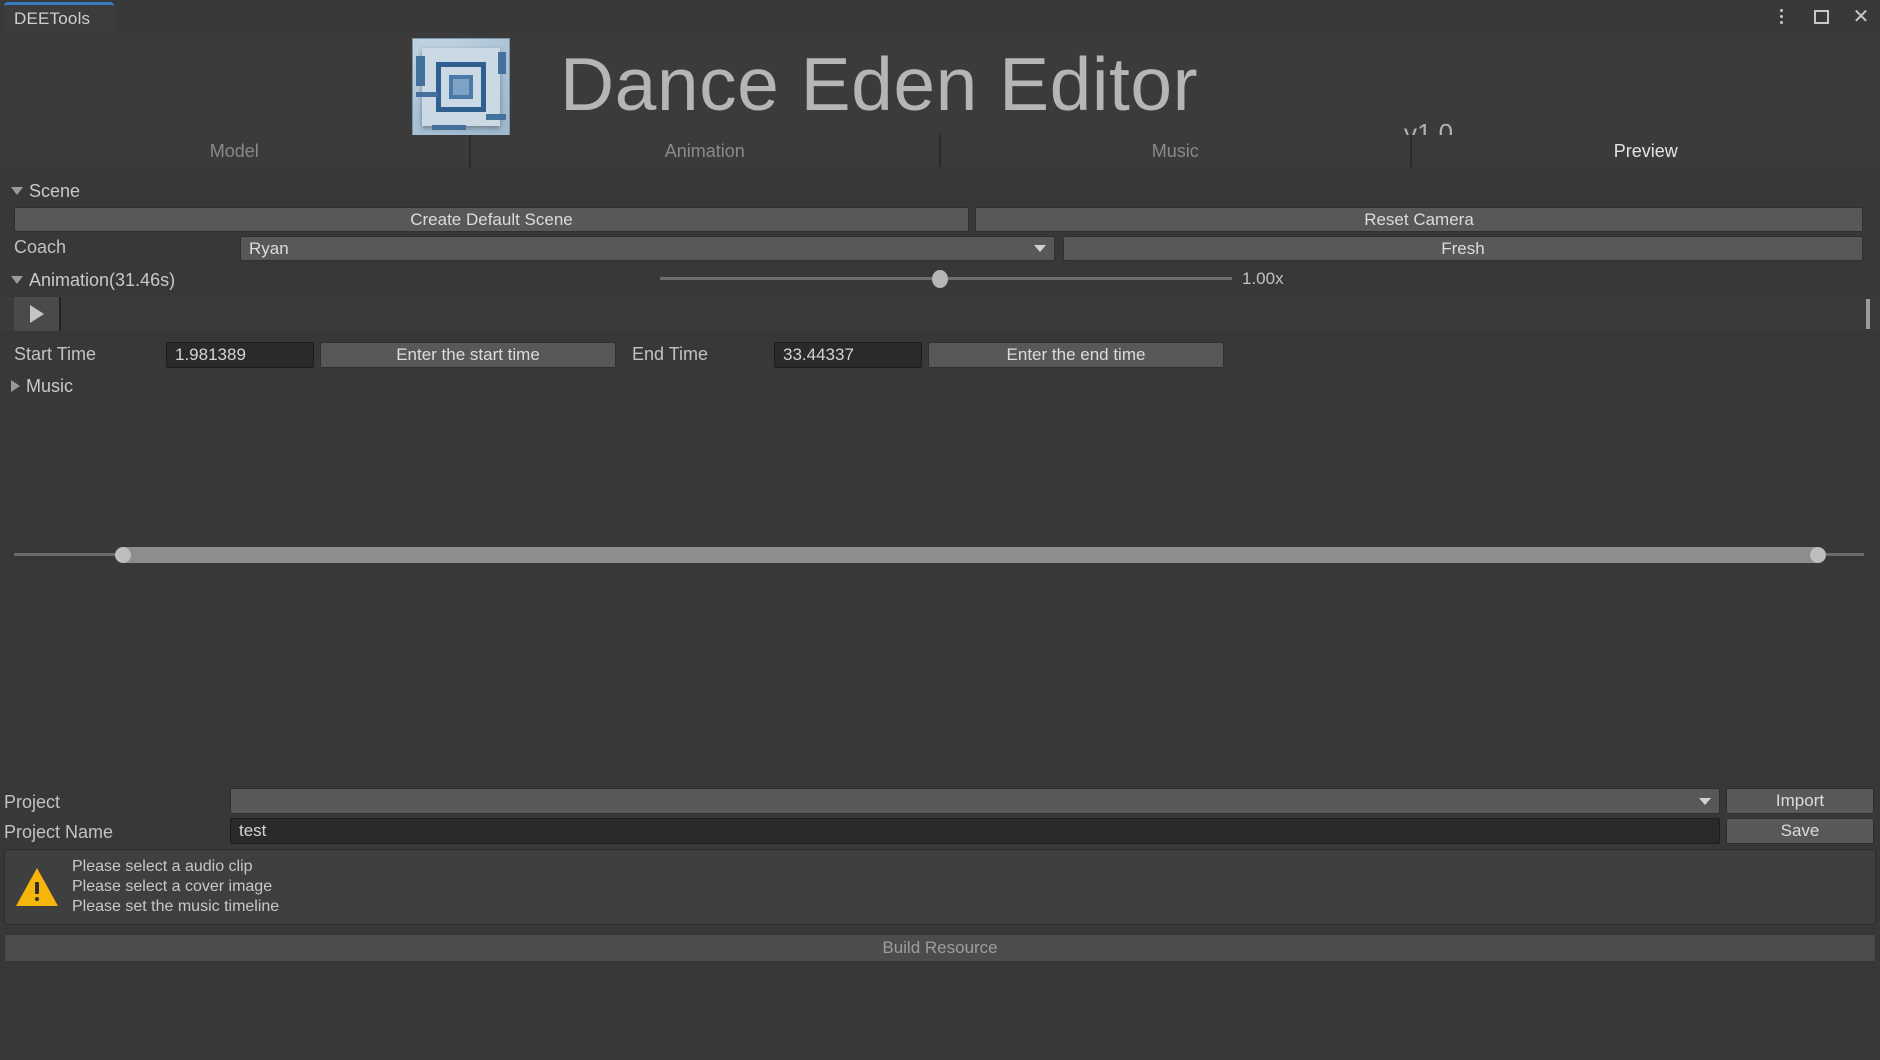 The image size is (1880, 1060). I want to click on tab-music-label: Music, so click(1175, 150).